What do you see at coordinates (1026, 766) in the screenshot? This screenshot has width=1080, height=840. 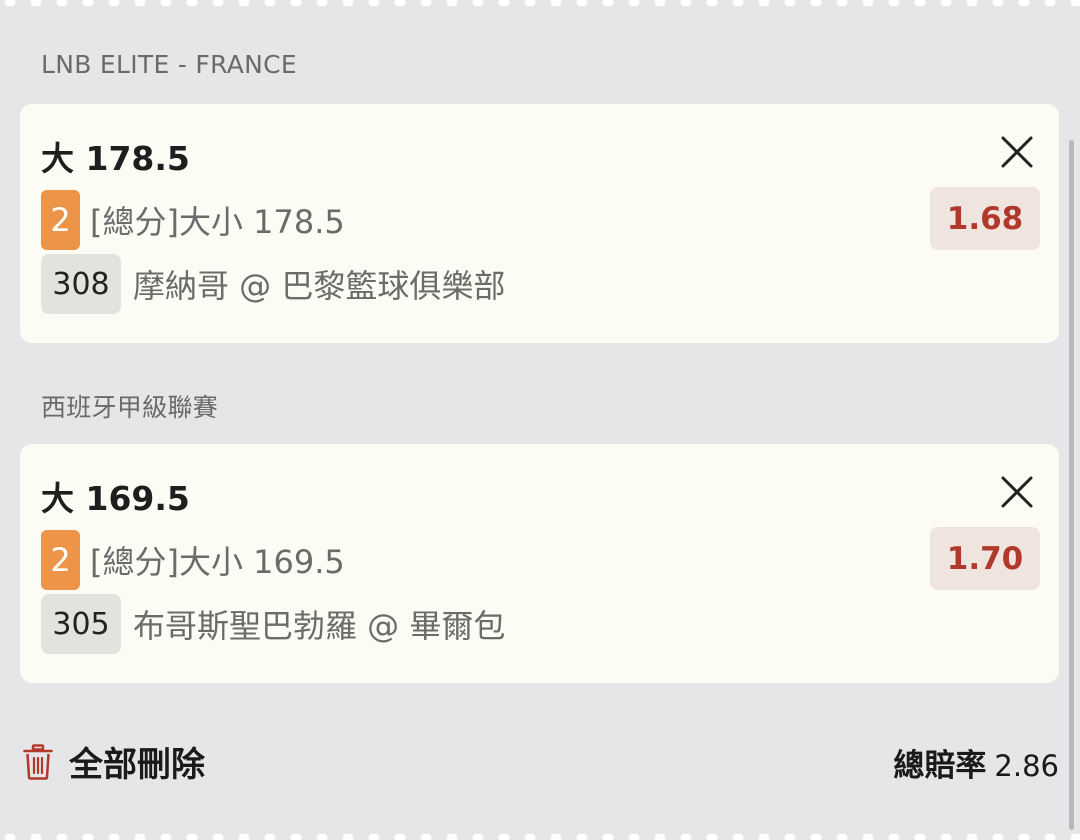 I see `total-odds-value: 2.86` at bounding box center [1026, 766].